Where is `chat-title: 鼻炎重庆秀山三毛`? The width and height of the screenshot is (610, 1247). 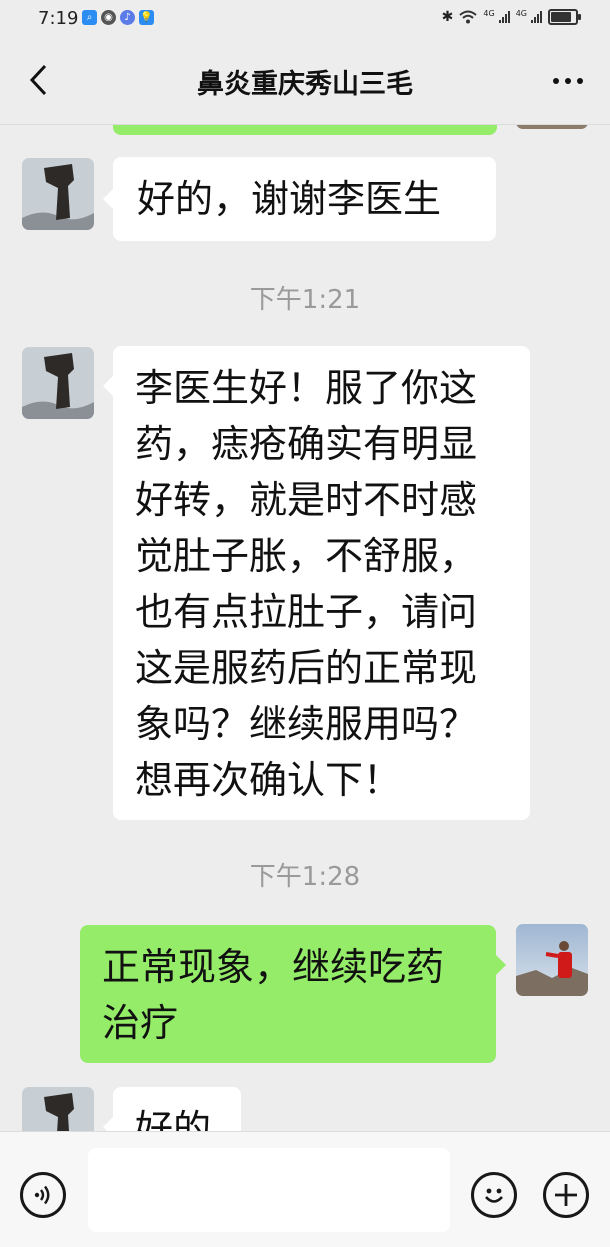
chat-title: 鼻炎重庆秀山三毛 is located at coordinates (305, 84).